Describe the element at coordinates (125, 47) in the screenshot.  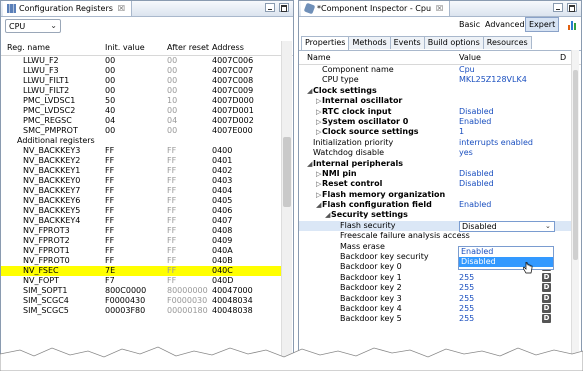
I see `col-init-value: Init. value` at that location.